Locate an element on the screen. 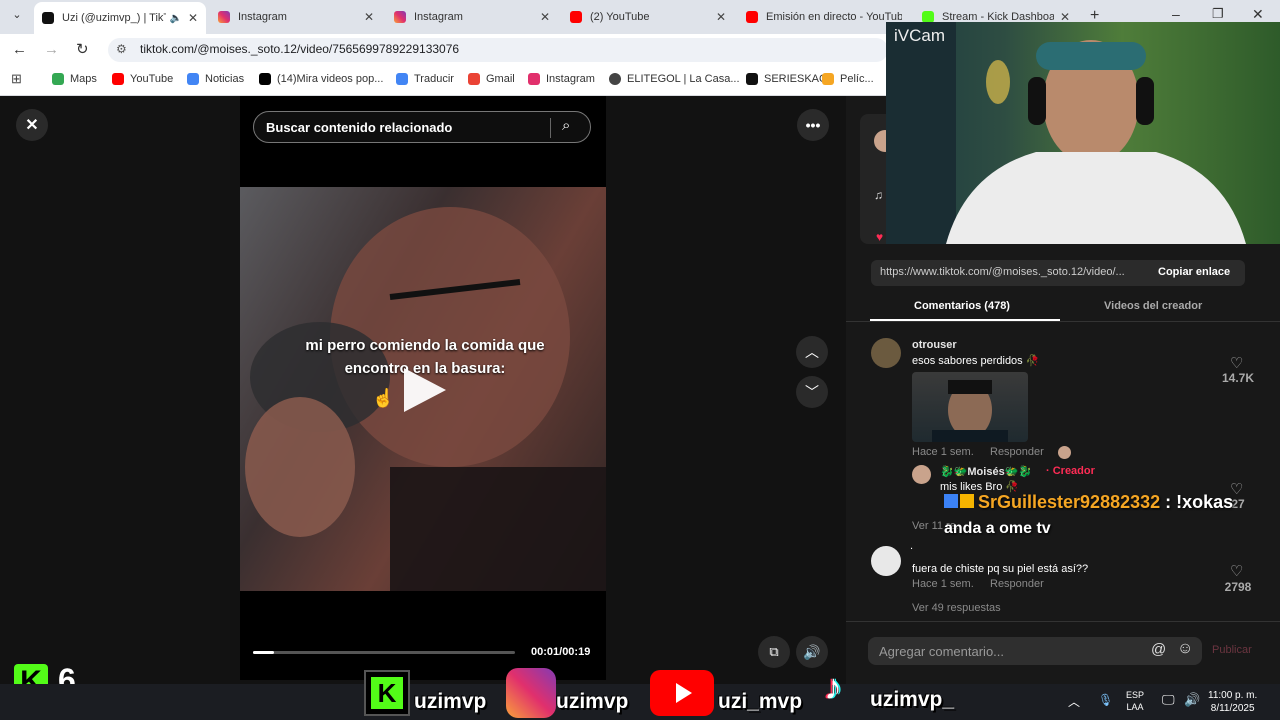 Image resolution: width=1280 pixels, height=720 pixels. clock-date: 8/11/2025 is located at coordinates (1232, 708).